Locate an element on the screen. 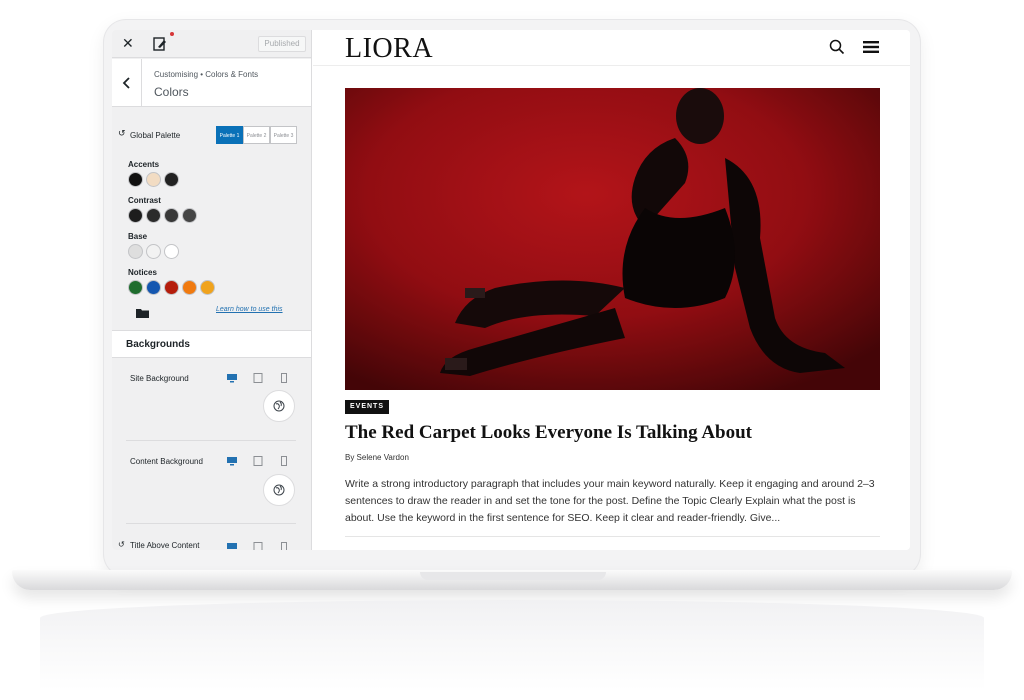 The image size is (1024, 700). accents-label: Accents is located at coordinates (144, 164).